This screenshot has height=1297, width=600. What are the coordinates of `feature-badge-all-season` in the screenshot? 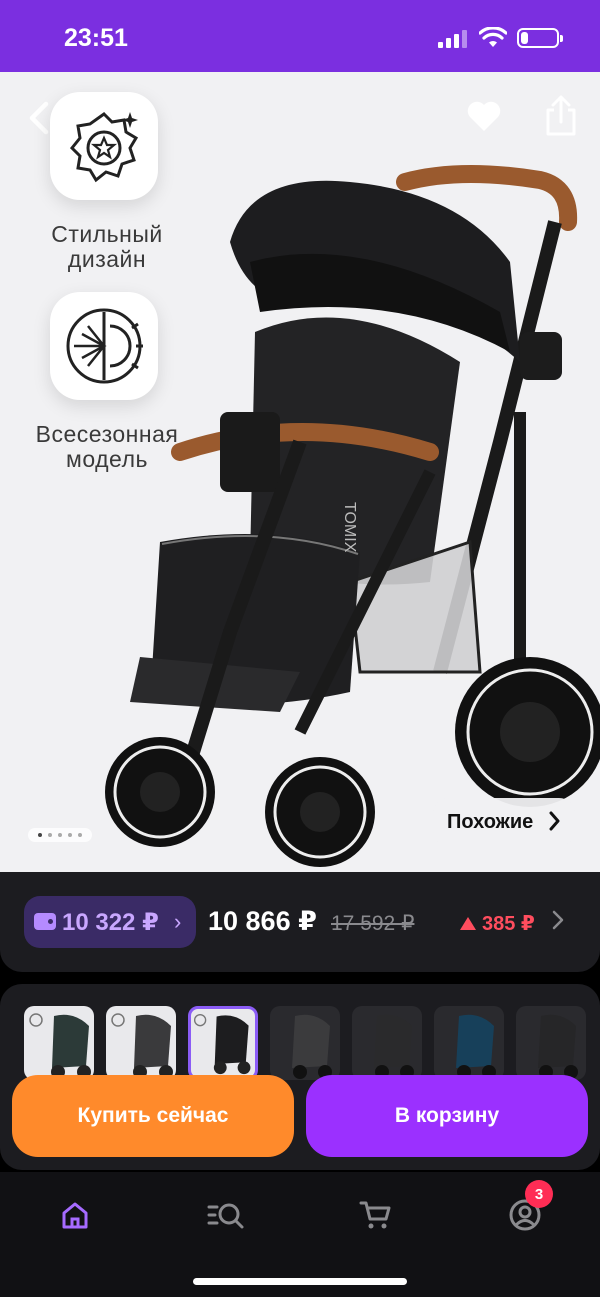 It's located at (104, 346).